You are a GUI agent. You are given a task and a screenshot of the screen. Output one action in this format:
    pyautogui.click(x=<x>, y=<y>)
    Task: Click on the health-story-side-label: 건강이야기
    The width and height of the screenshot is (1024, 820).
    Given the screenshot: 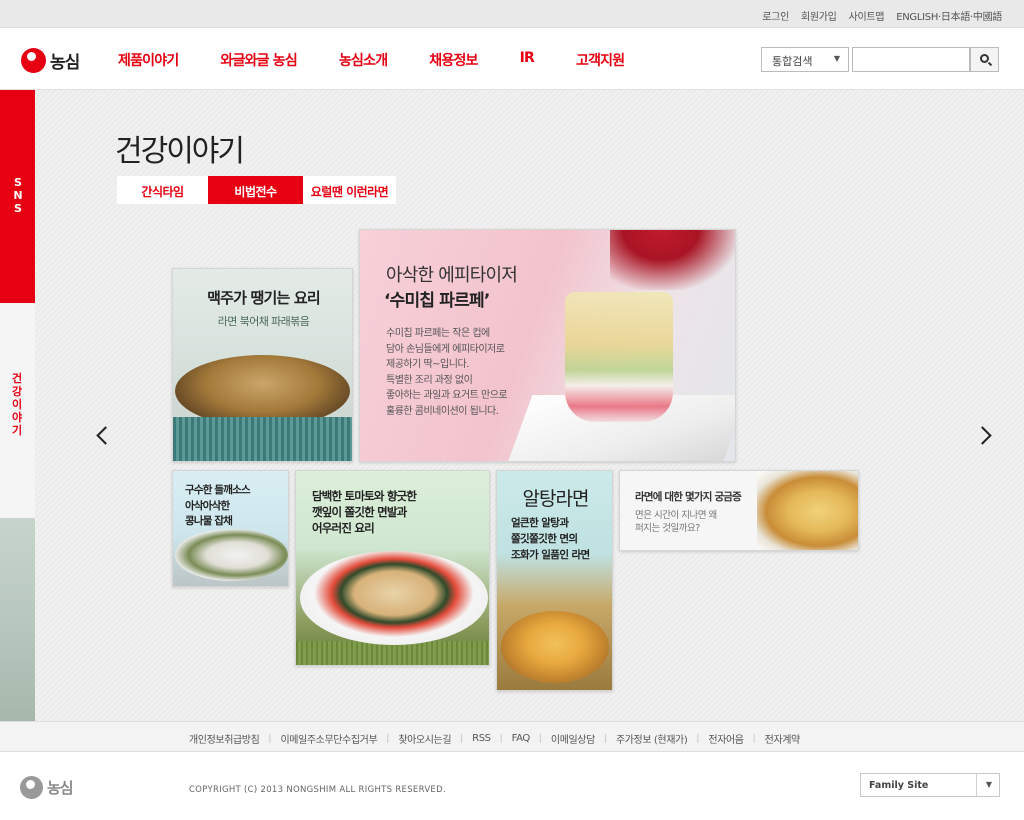 What is the action you would take?
    pyautogui.click(x=17, y=404)
    